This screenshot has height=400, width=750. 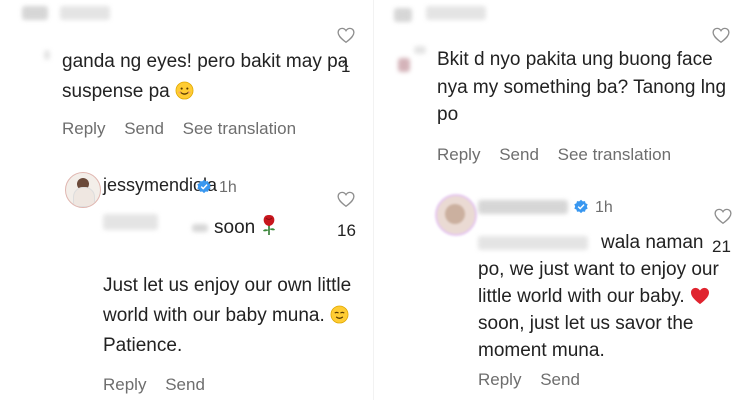 What do you see at coordinates (373, 200) in the screenshot?
I see `panel-divider` at bounding box center [373, 200].